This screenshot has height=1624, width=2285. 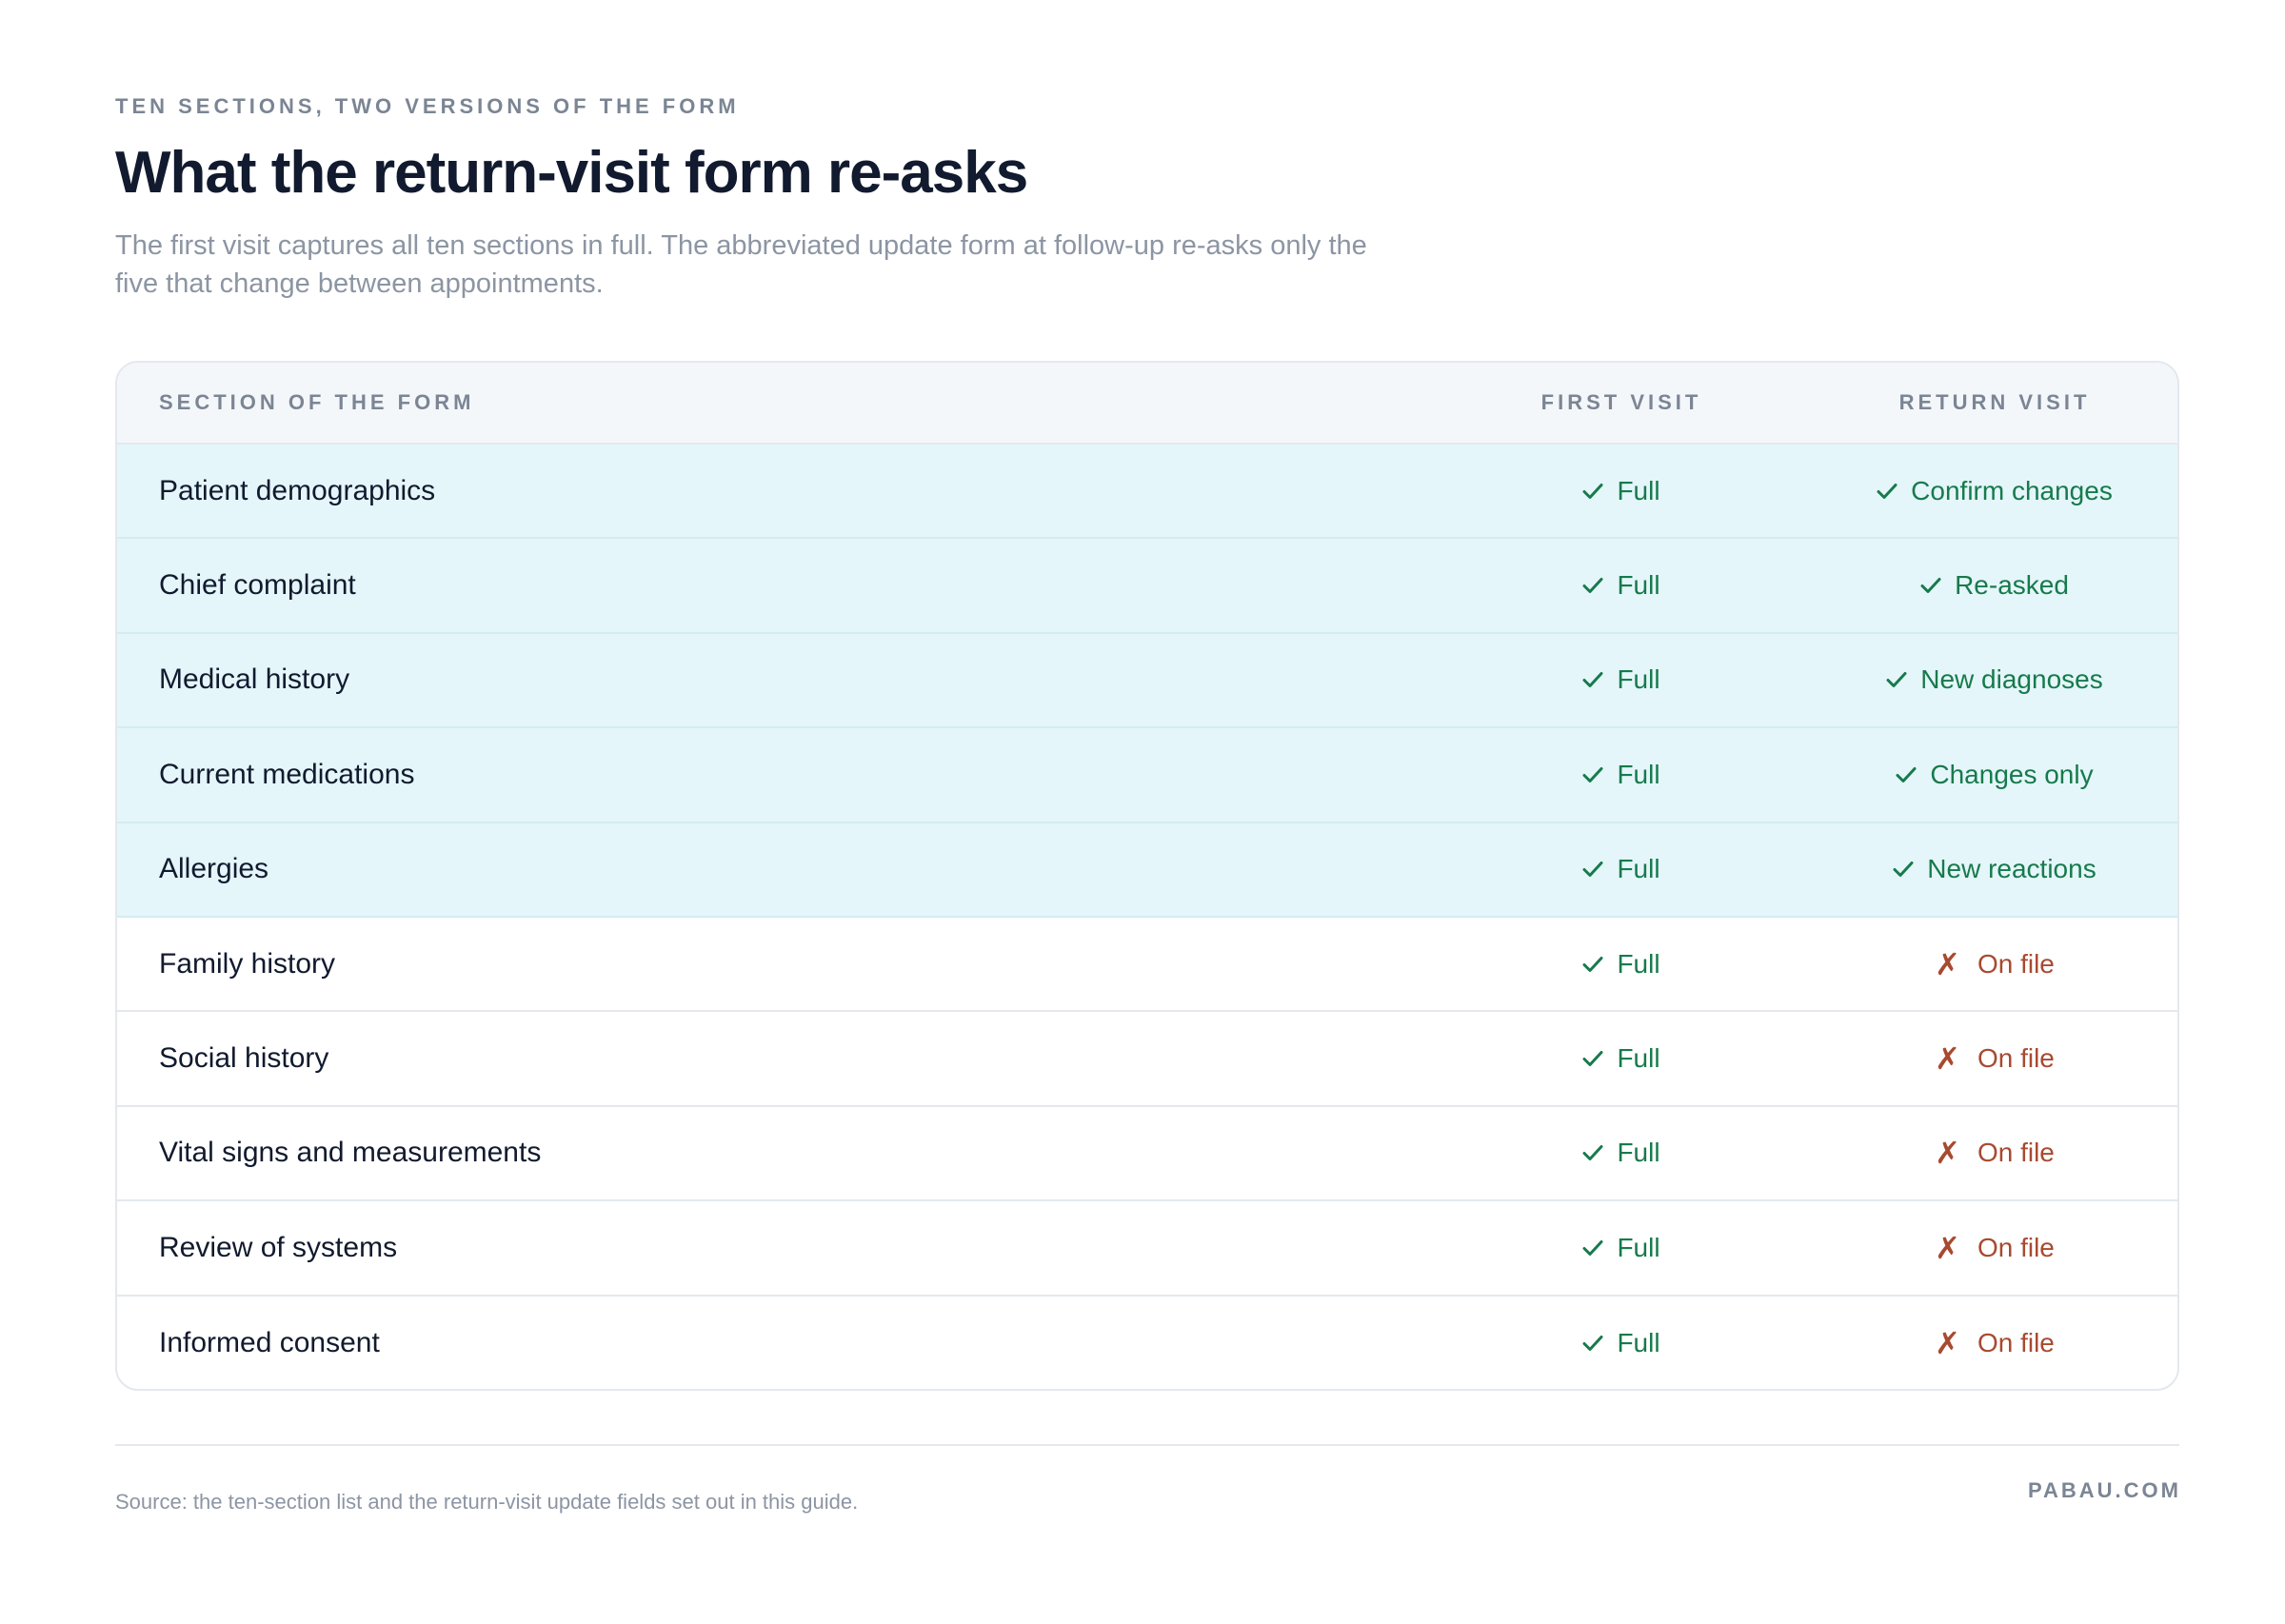 I want to click on return-visit-value: New diagnoses, so click(x=2011, y=679).